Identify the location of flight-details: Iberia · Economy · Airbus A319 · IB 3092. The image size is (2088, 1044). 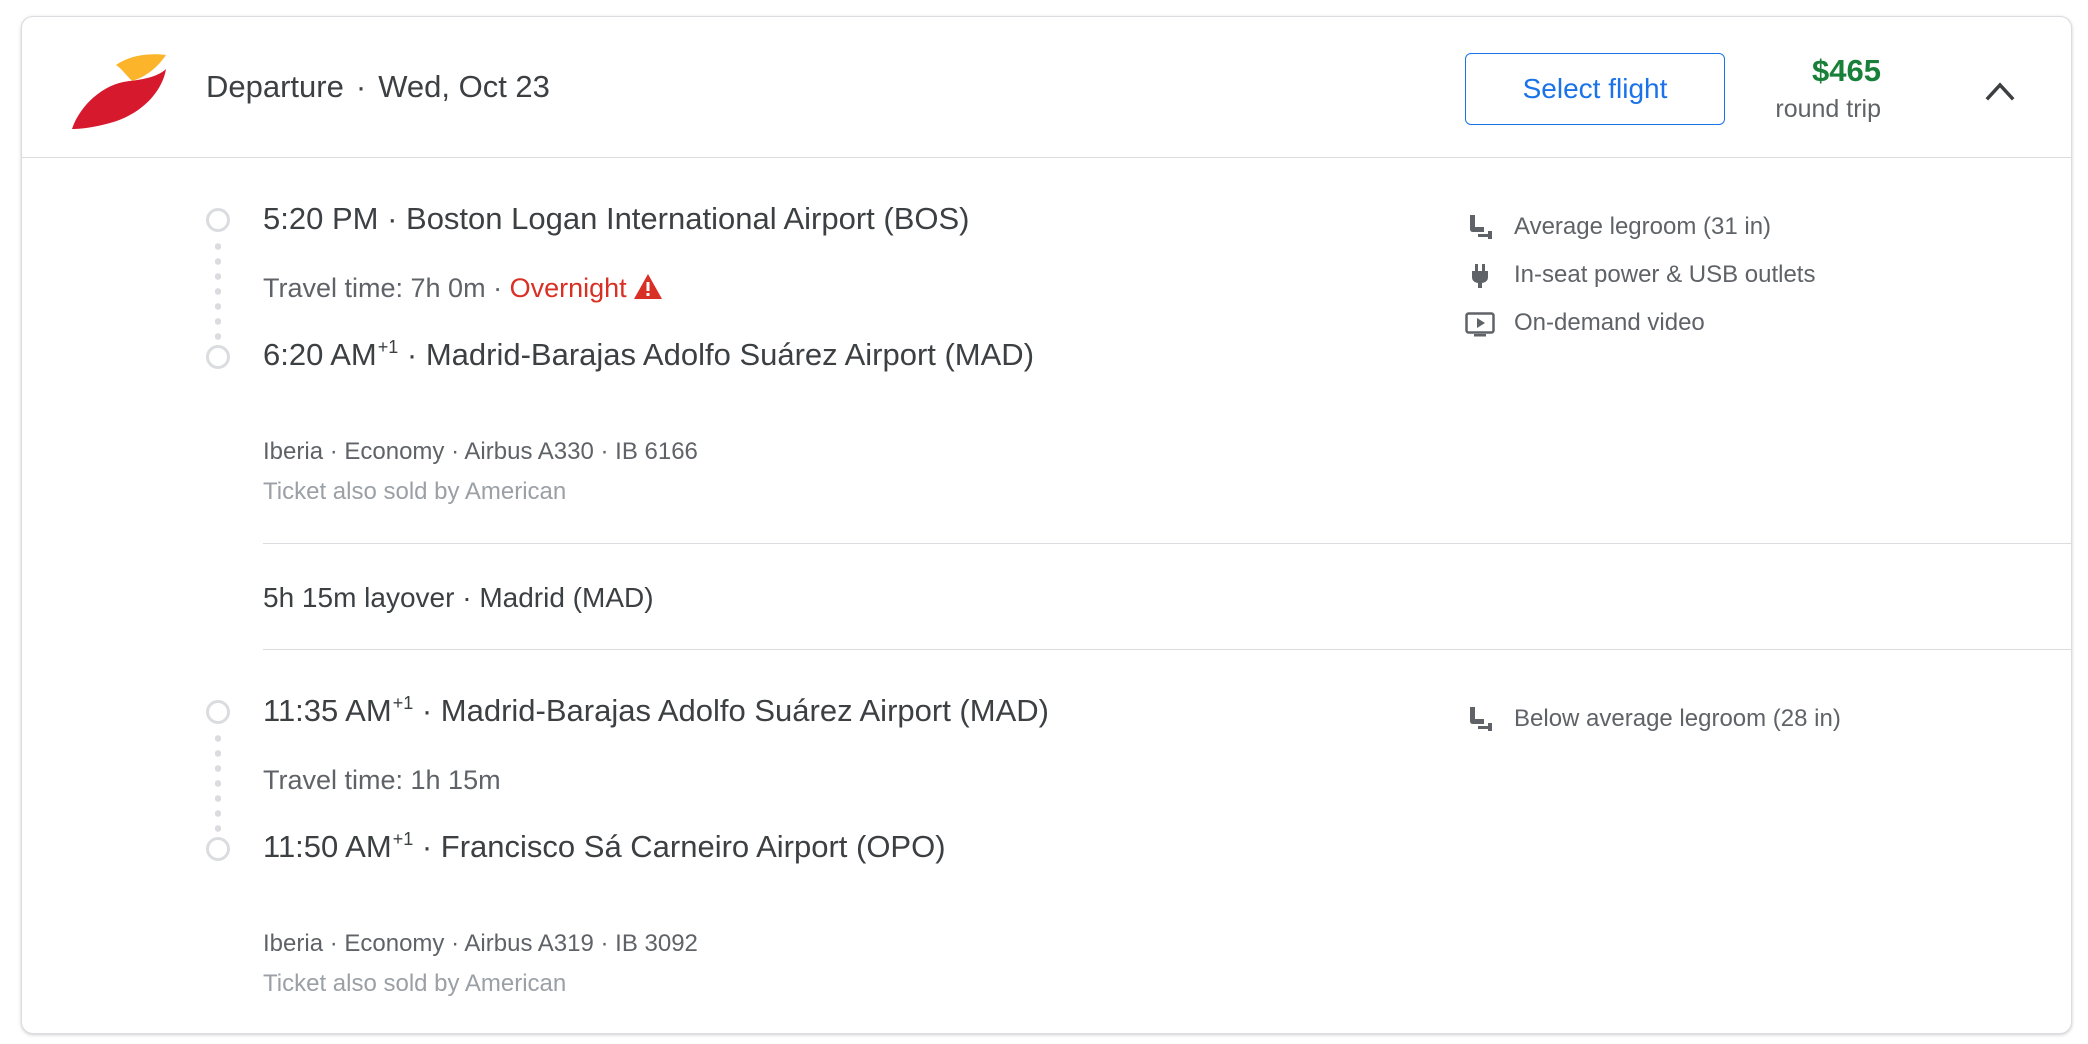
(480, 943).